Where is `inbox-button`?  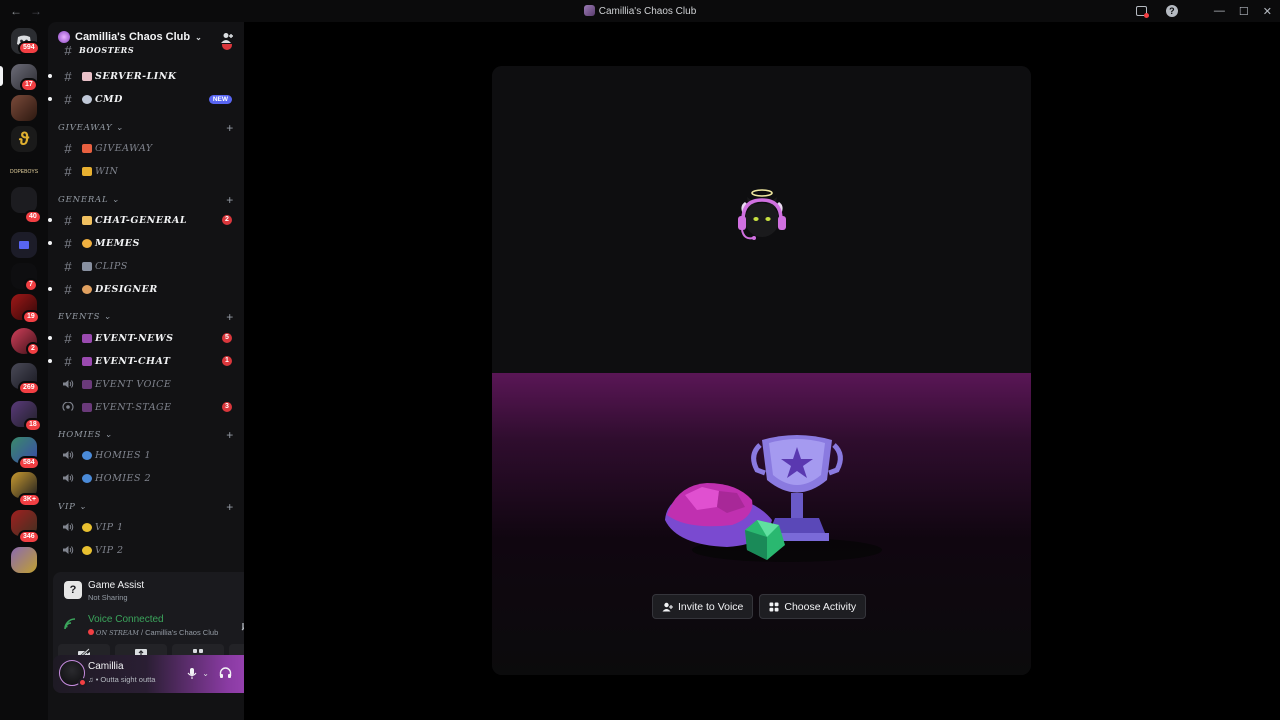
inbox-button is located at coordinates (1142, 11).